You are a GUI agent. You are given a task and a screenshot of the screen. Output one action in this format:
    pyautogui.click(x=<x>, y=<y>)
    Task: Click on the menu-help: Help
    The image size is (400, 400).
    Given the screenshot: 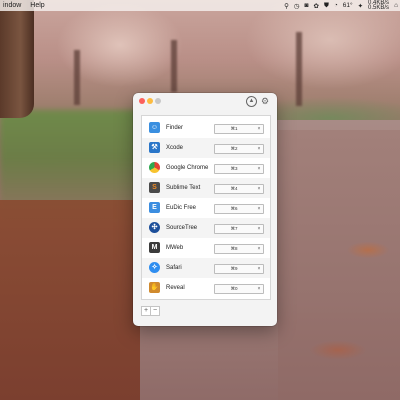 What is the action you would take?
    pyautogui.click(x=37, y=5)
    